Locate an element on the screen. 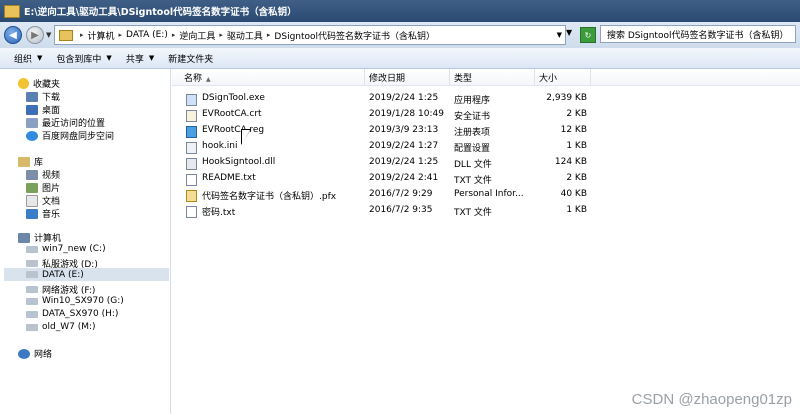 The image size is (800, 414). nav-computer: 计算机 is located at coordinates (39, 237).